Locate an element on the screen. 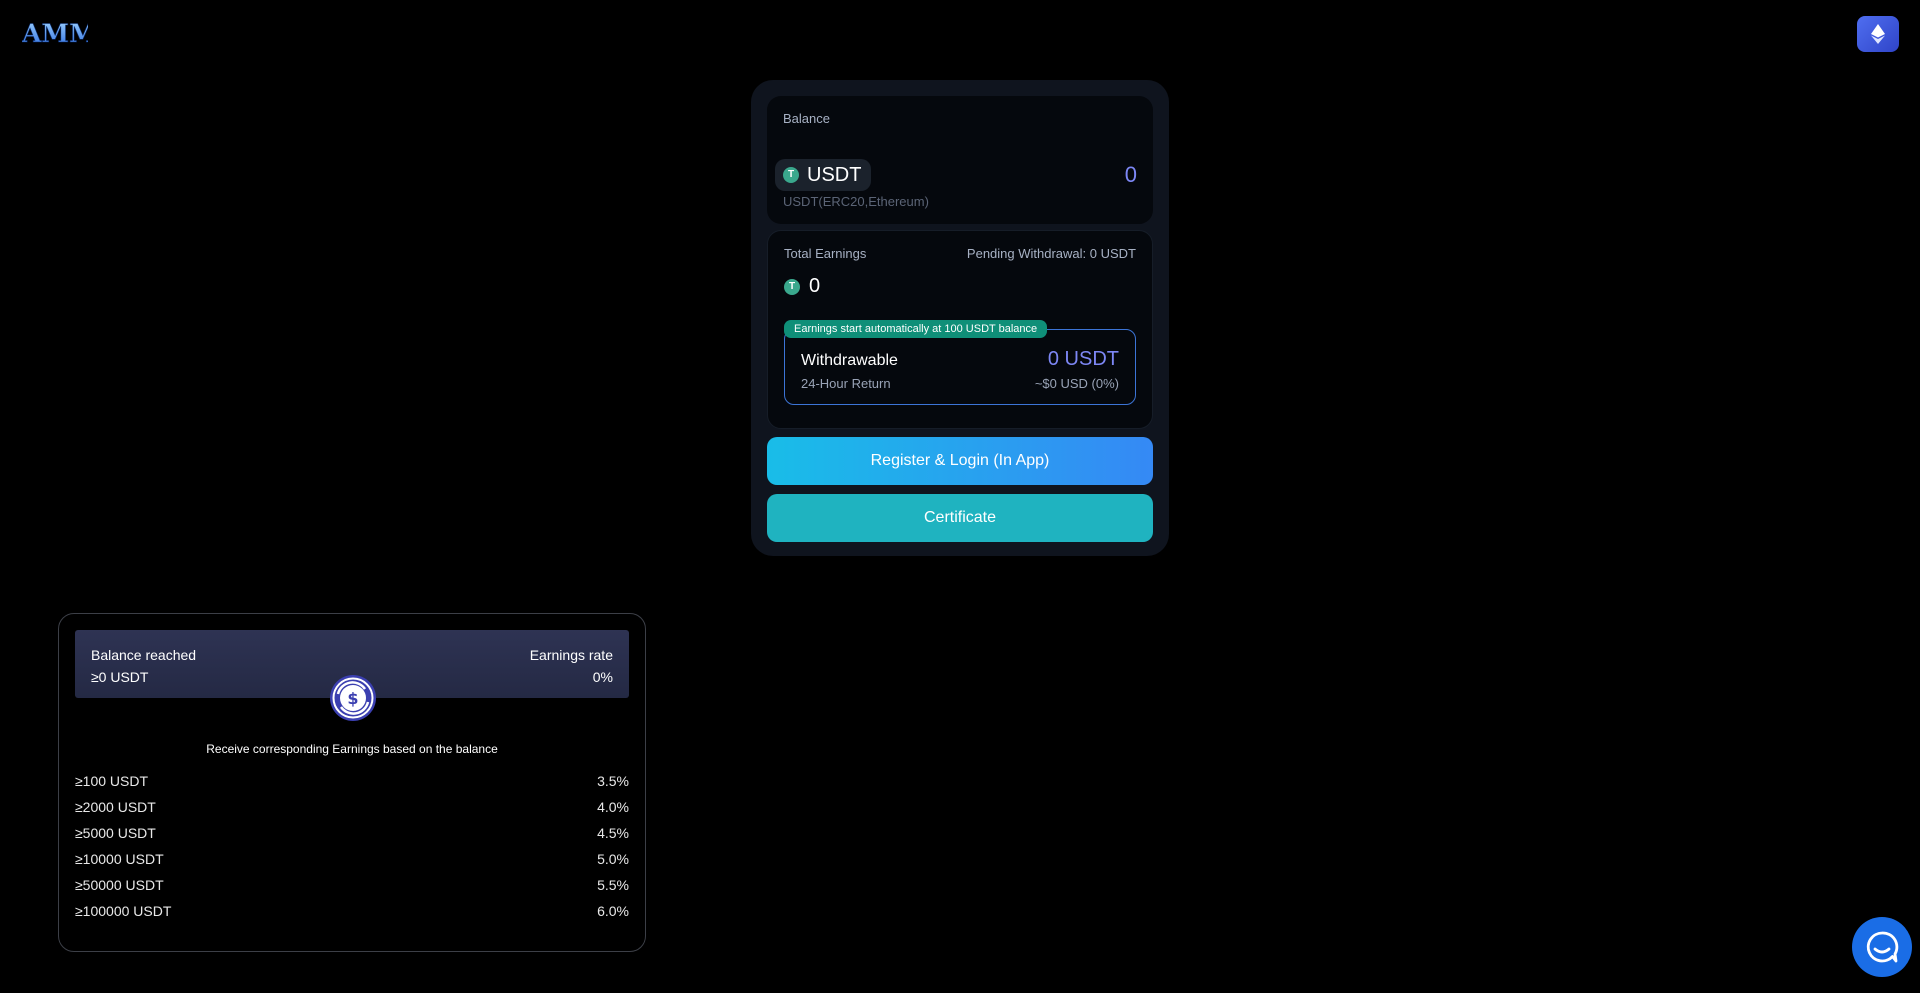 This screenshot has width=1920, height=993. support-chat-button is located at coordinates (1882, 947).